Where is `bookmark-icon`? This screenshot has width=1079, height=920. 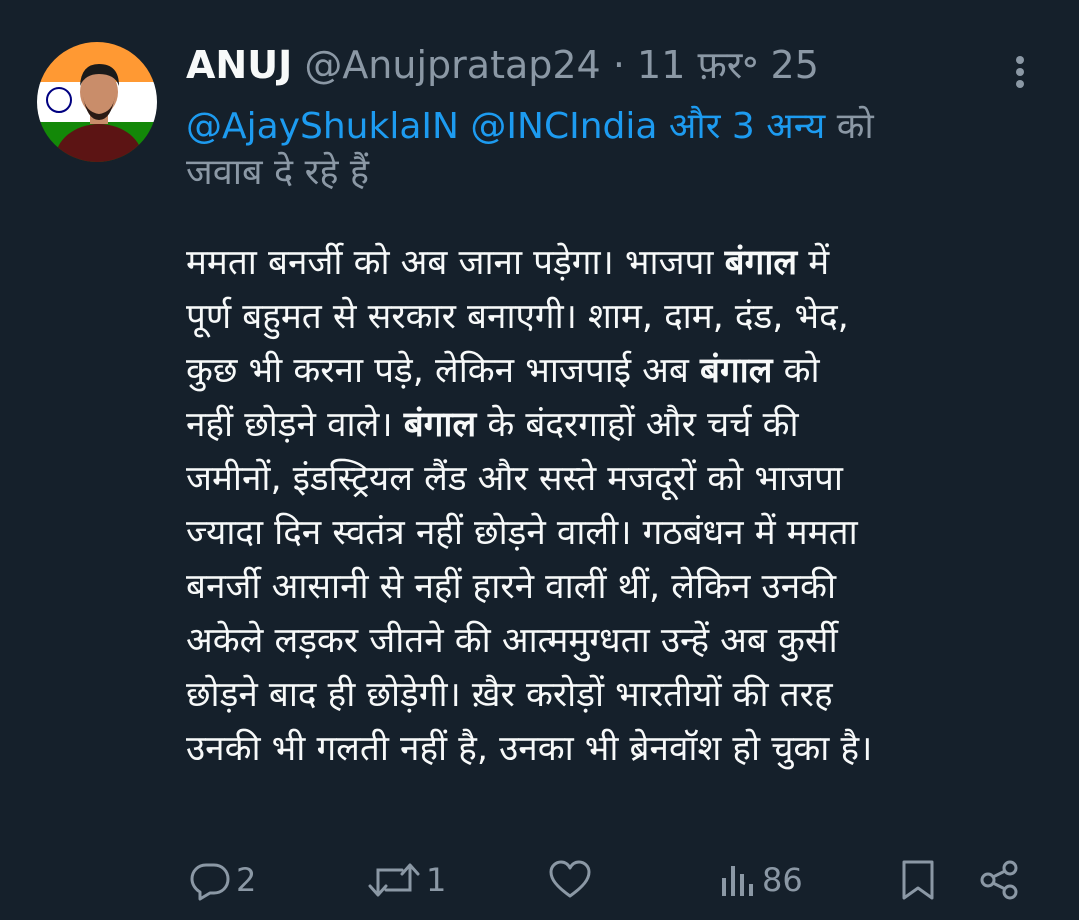
bookmark-icon is located at coordinates (918, 880).